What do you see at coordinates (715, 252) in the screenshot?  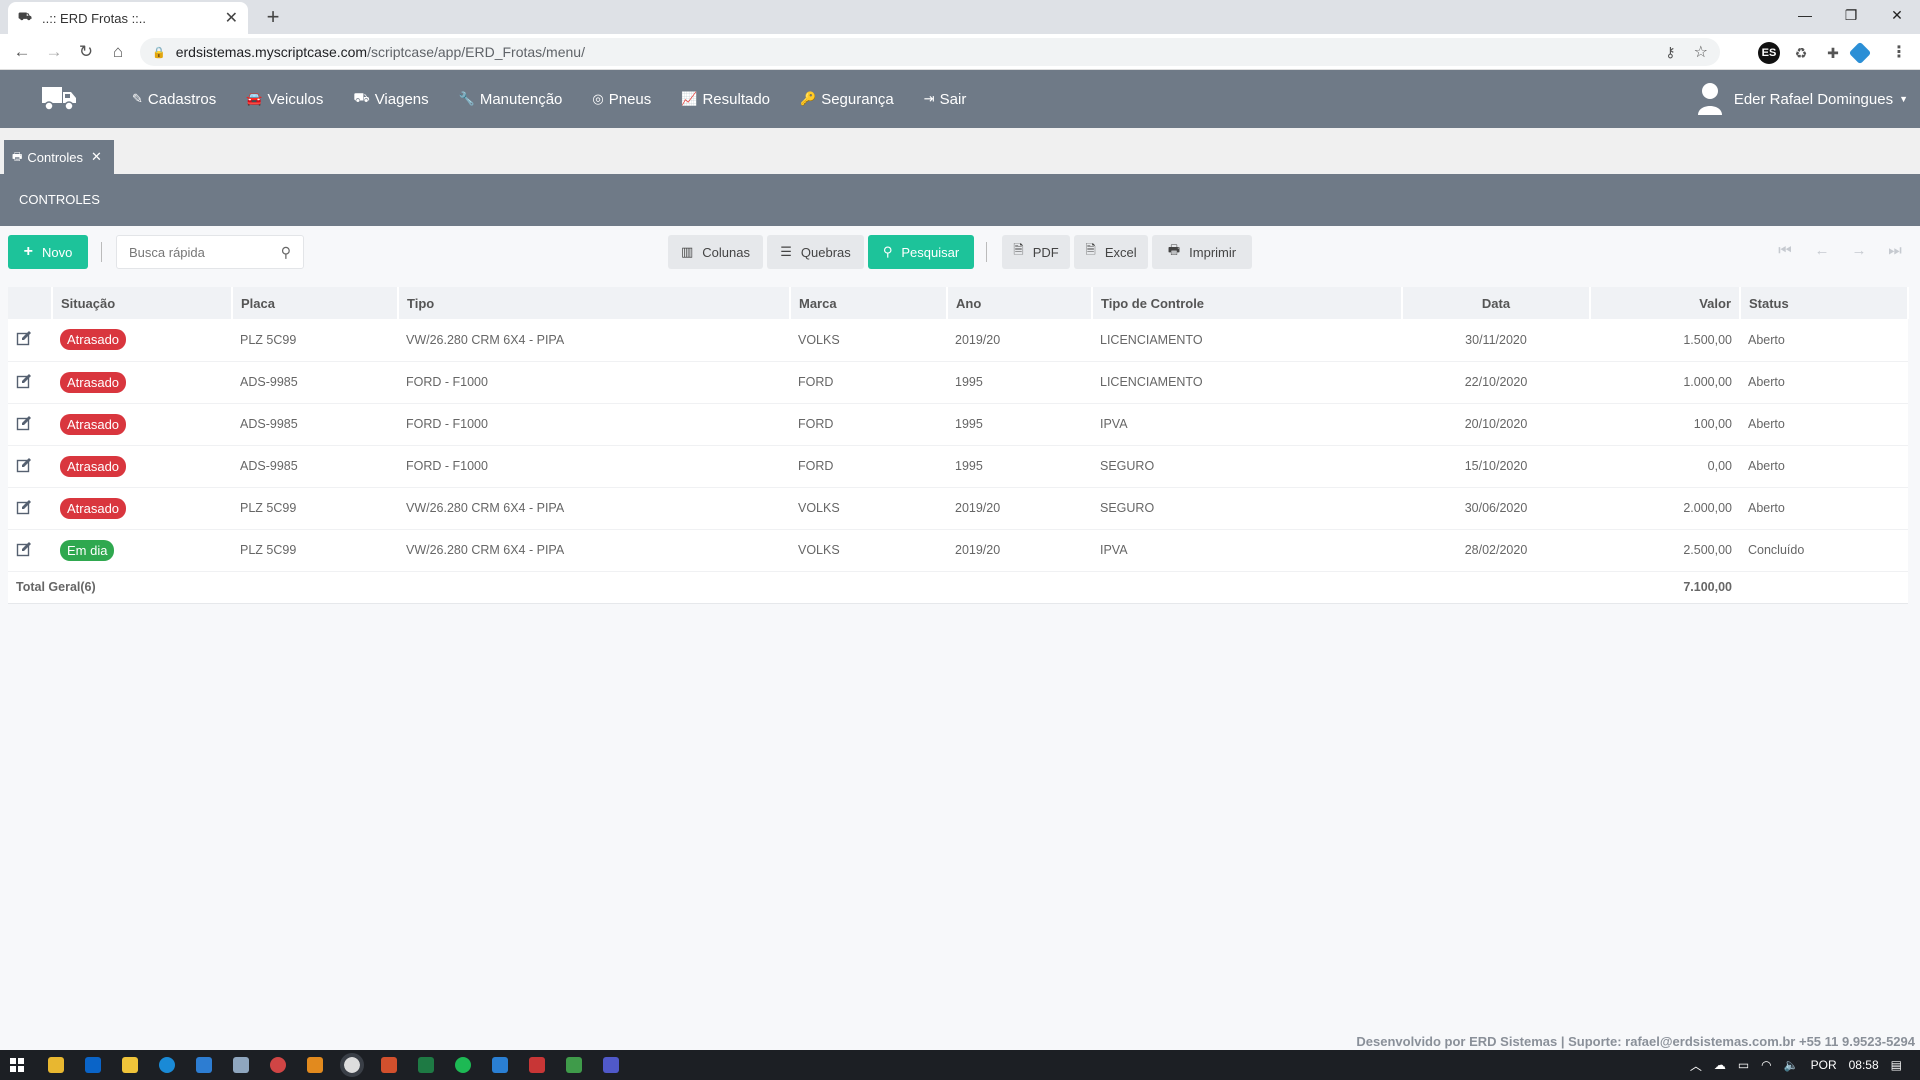 I see `columns-button: ▥ Colunas` at bounding box center [715, 252].